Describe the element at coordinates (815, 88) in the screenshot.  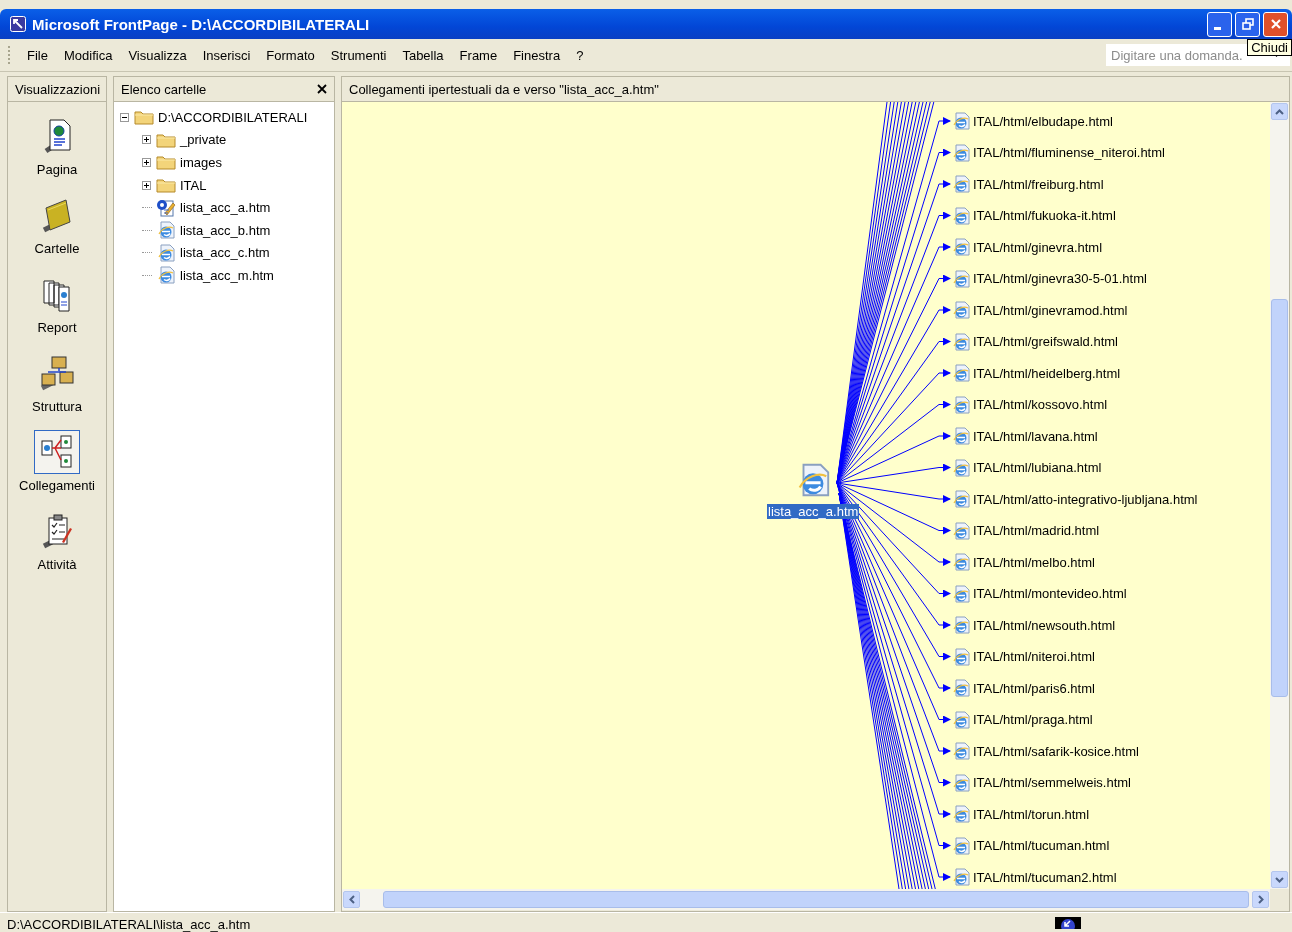
I see `pane-header: Collegamenti ipertestuali da e verso "lista_acc_a.htm"` at that location.